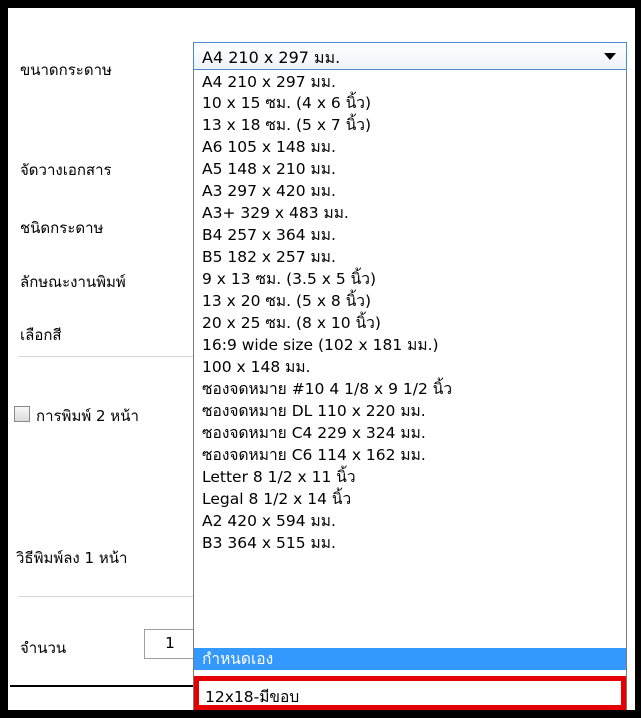 This screenshot has width=641, height=718. I want to click on list-item: 20 x 25 ซม. (8 x 10 นิ้ว), so click(291, 323).